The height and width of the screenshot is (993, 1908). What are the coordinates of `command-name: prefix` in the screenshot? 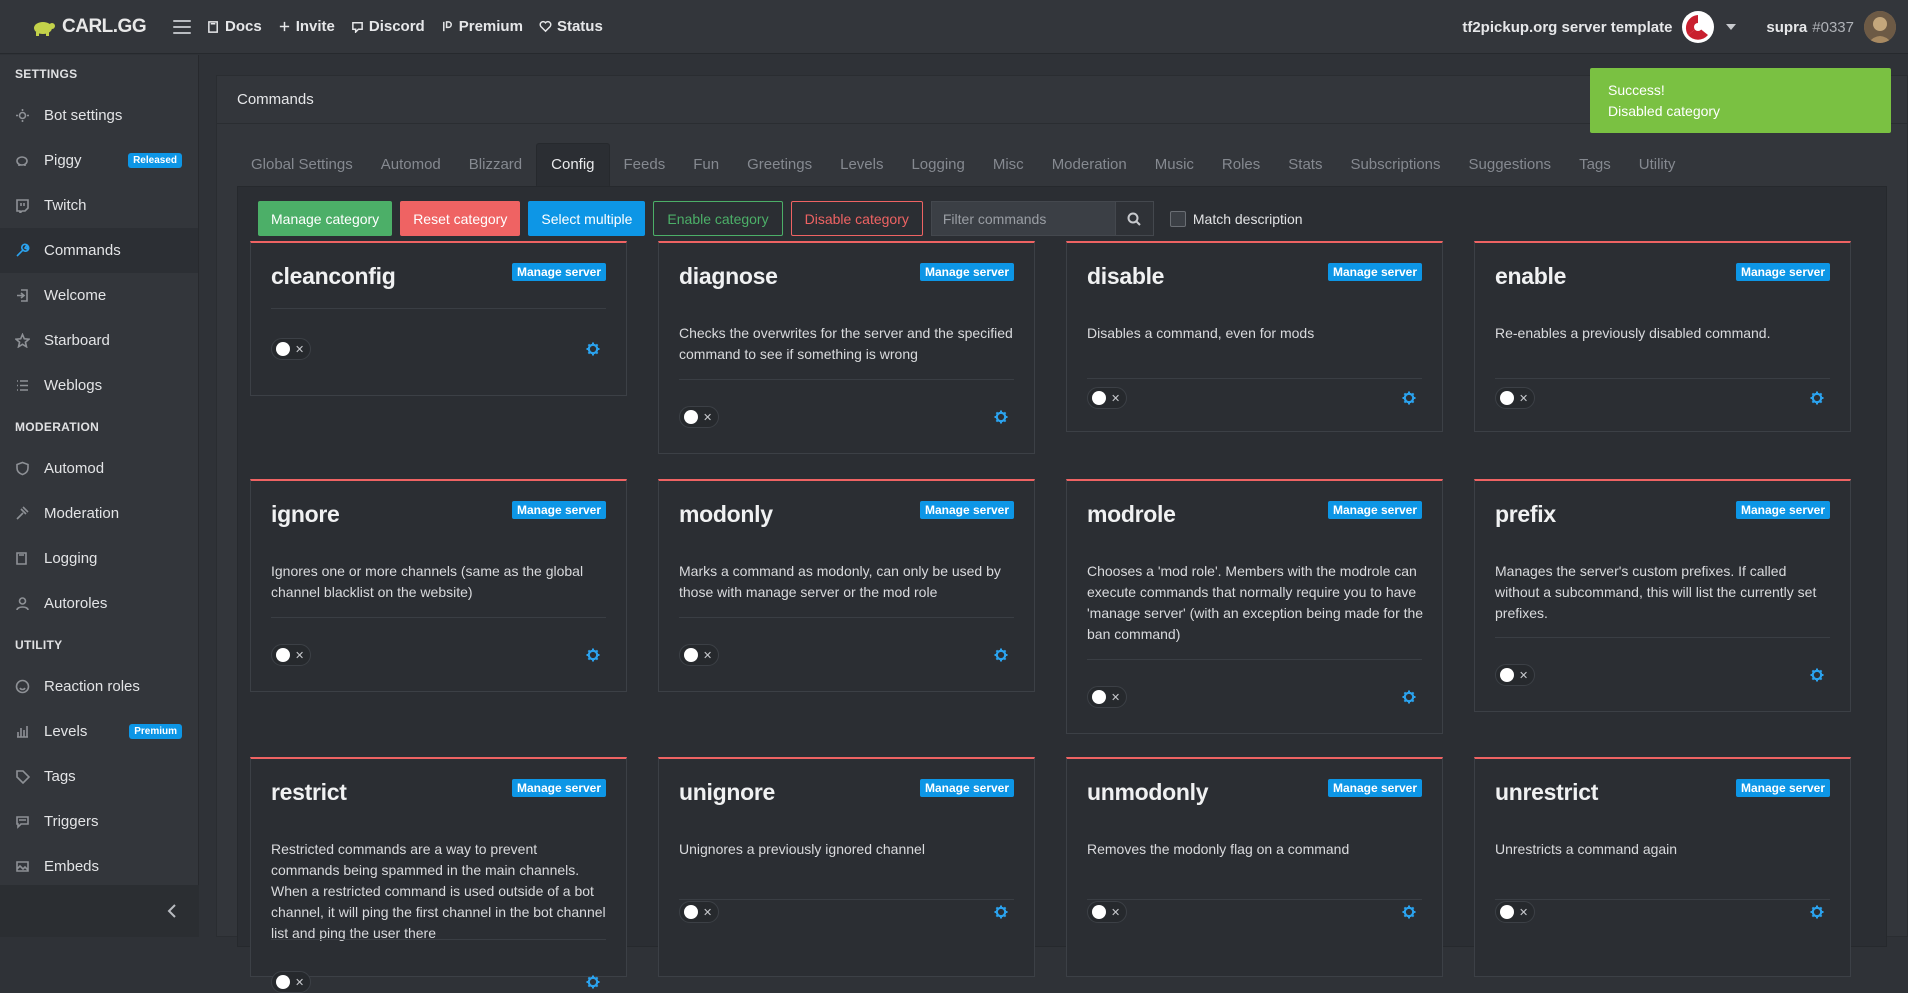 It's located at (1525, 514).